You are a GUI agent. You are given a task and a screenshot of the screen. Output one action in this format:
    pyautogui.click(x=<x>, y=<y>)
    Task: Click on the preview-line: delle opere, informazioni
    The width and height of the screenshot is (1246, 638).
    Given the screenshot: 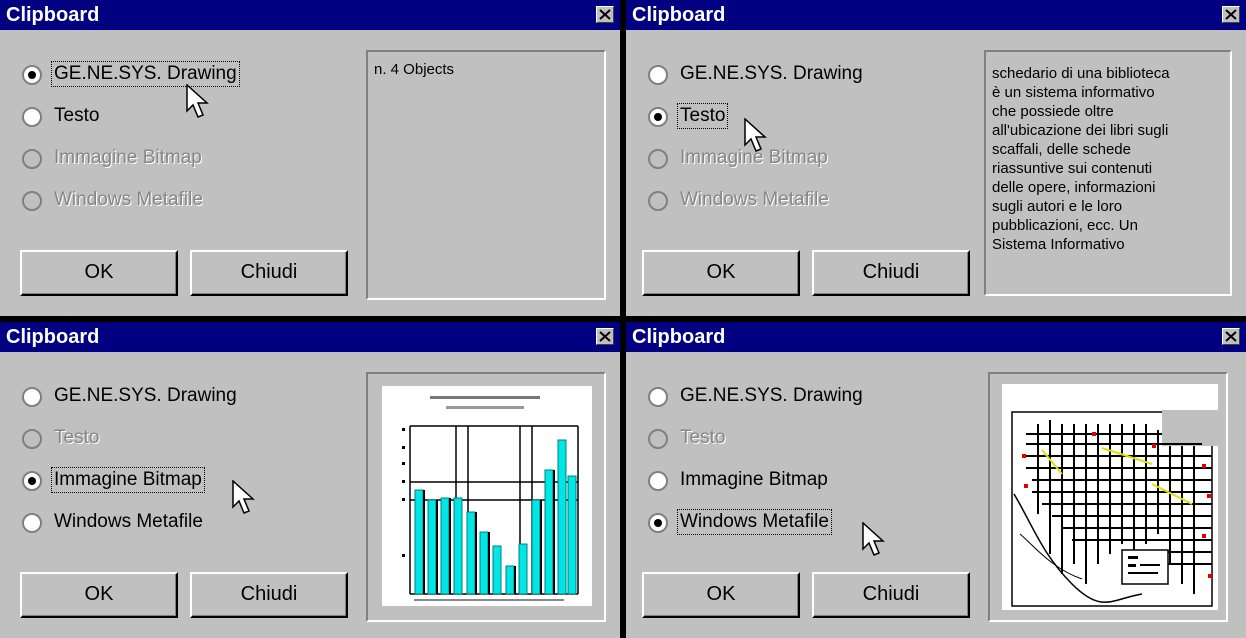 What is the action you would take?
    pyautogui.click(x=1074, y=187)
    